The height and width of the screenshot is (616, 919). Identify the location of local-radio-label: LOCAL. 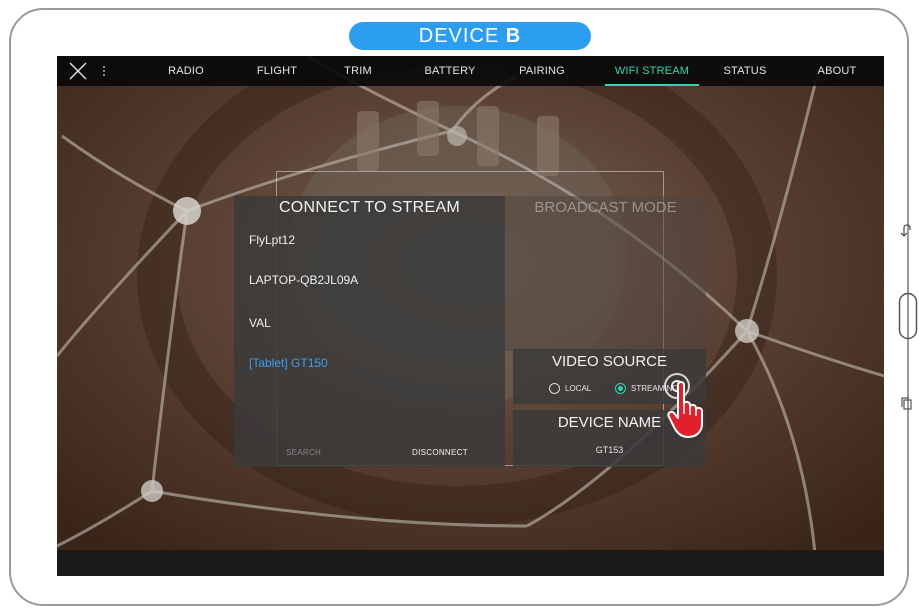
(578, 388).